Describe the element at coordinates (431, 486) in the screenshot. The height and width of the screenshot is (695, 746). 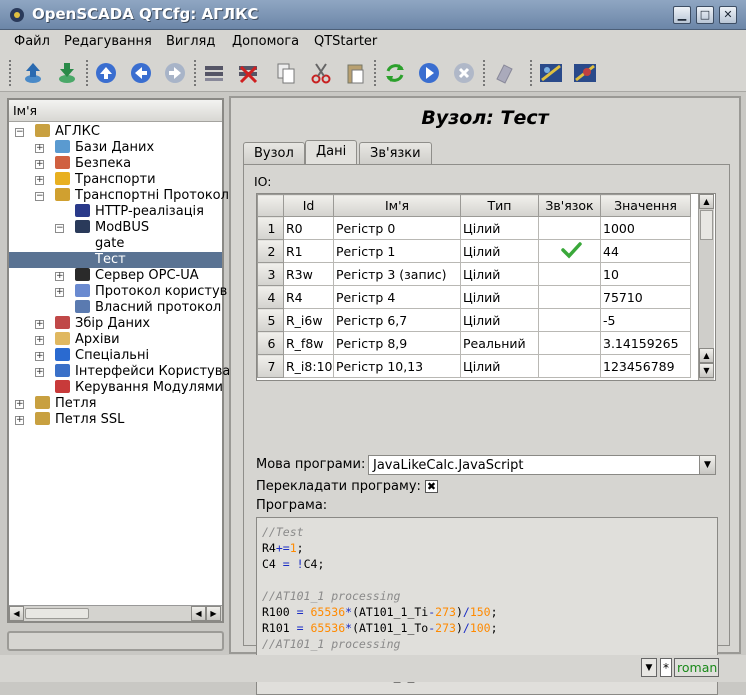
I see `translate-checkbox: ✖` at that location.